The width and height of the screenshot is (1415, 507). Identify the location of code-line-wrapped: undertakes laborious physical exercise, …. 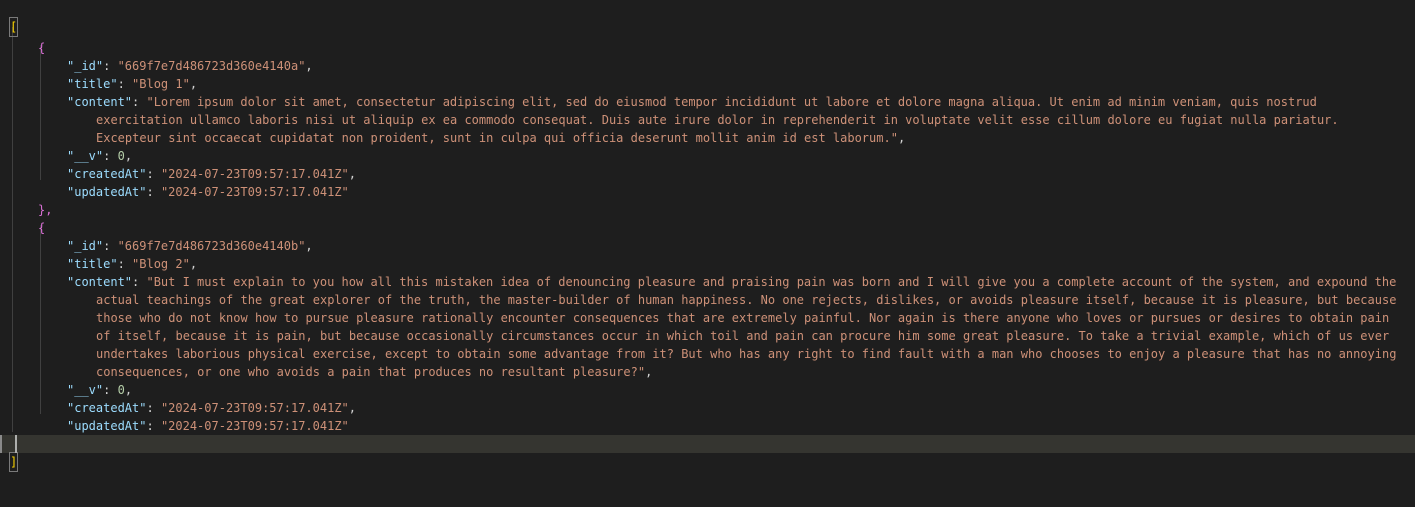
(707, 344).